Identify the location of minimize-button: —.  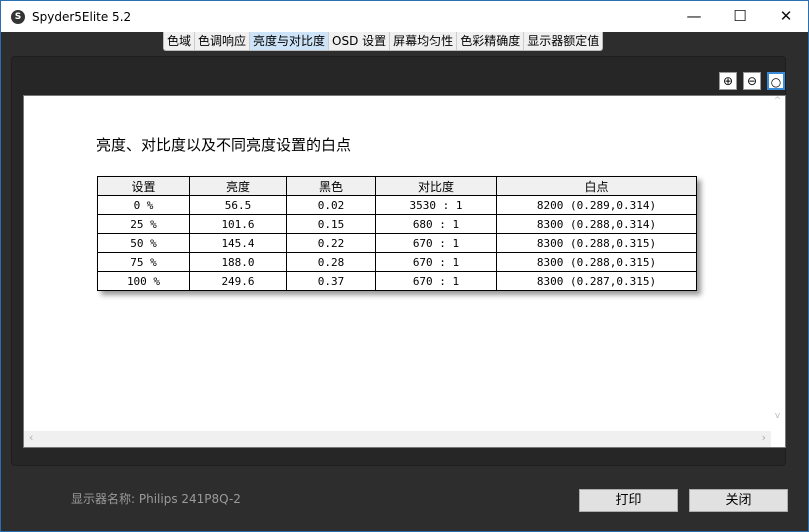
(694, 16).